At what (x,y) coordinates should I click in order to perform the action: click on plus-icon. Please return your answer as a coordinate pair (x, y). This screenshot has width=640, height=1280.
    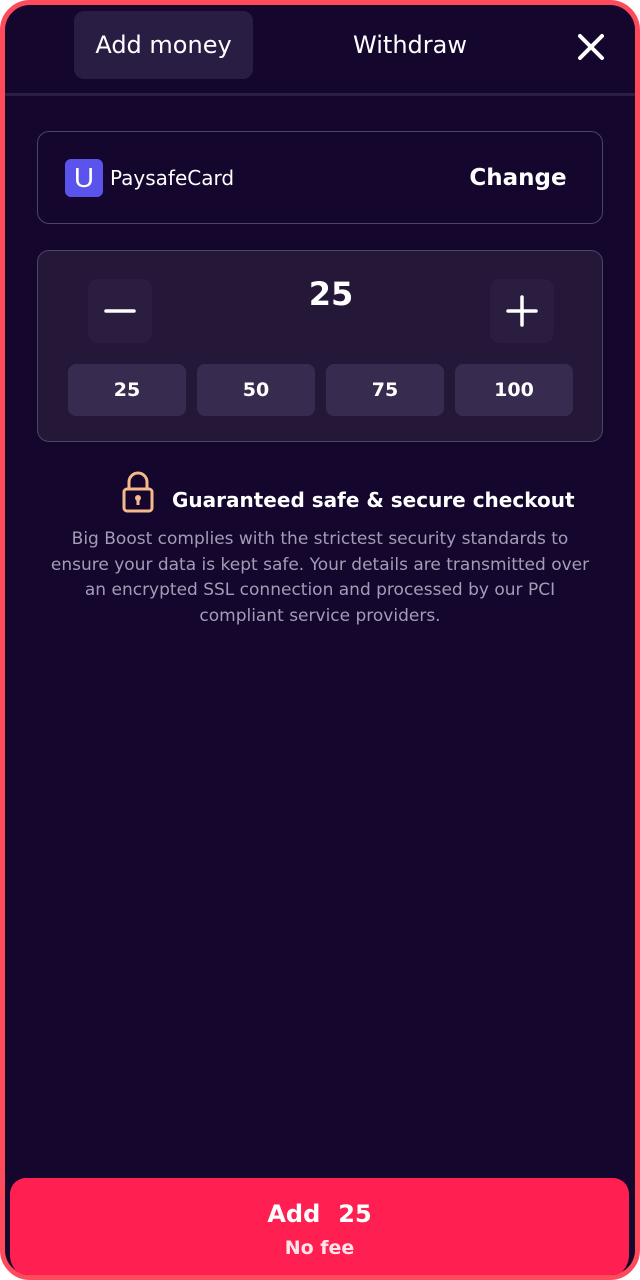
    Looking at the image, I should click on (522, 311).